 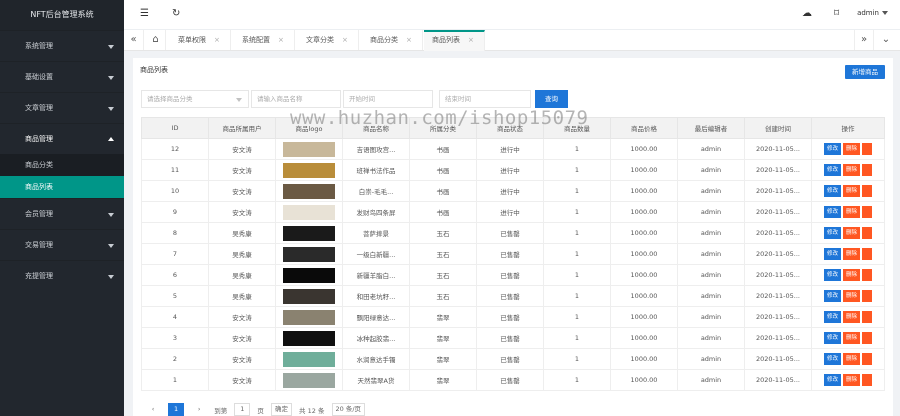 I want to click on tag-icon: ⌑, so click(x=836, y=13).